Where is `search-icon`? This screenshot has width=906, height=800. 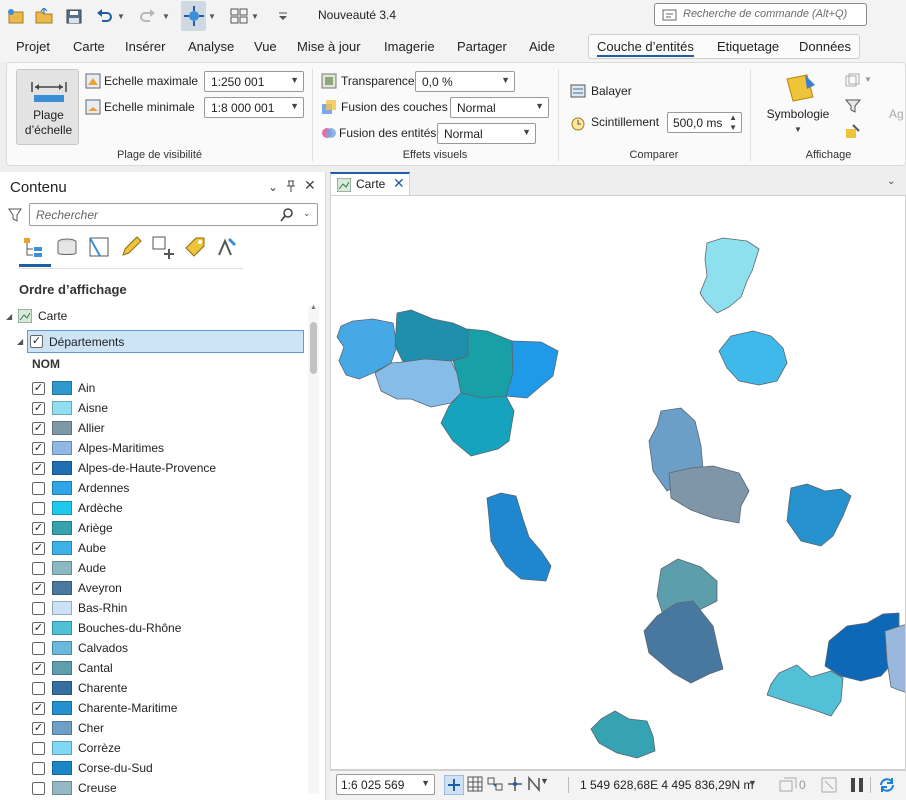 search-icon is located at coordinates (287, 215).